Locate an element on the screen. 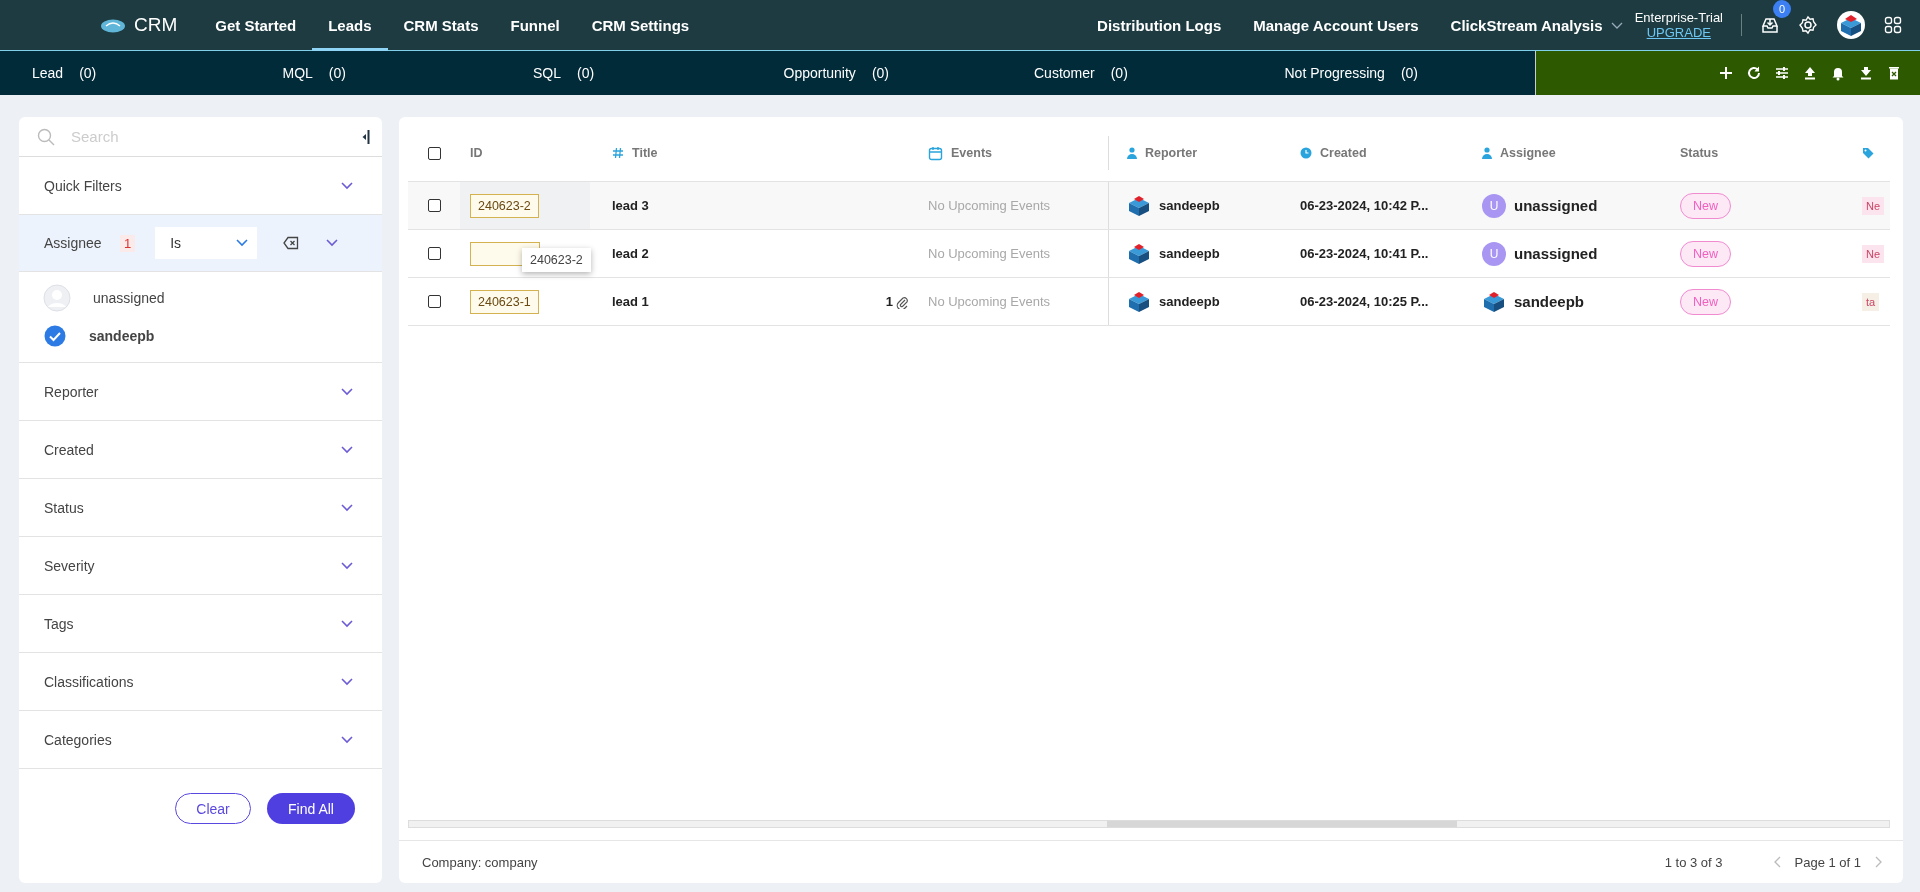 The height and width of the screenshot is (892, 1920). avatar-initial: U is located at coordinates (1494, 205).